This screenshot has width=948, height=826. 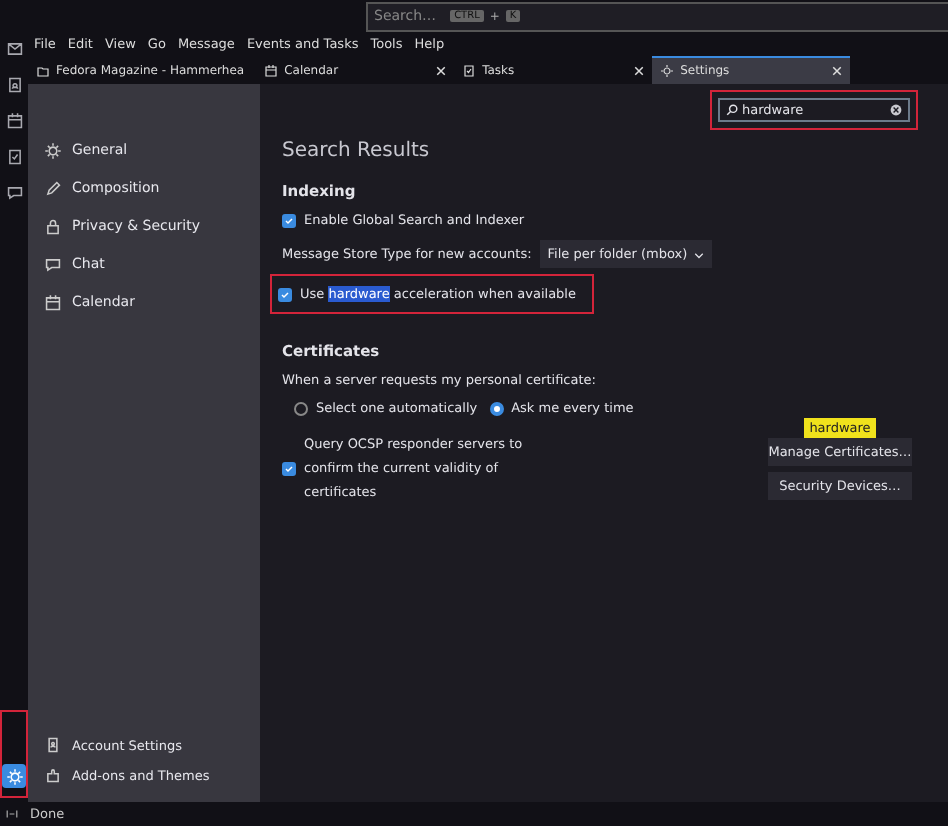 What do you see at coordinates (53, 775) in the screenshot?
I see `puzzle-piece-icon` at bounding box center [53, 775].